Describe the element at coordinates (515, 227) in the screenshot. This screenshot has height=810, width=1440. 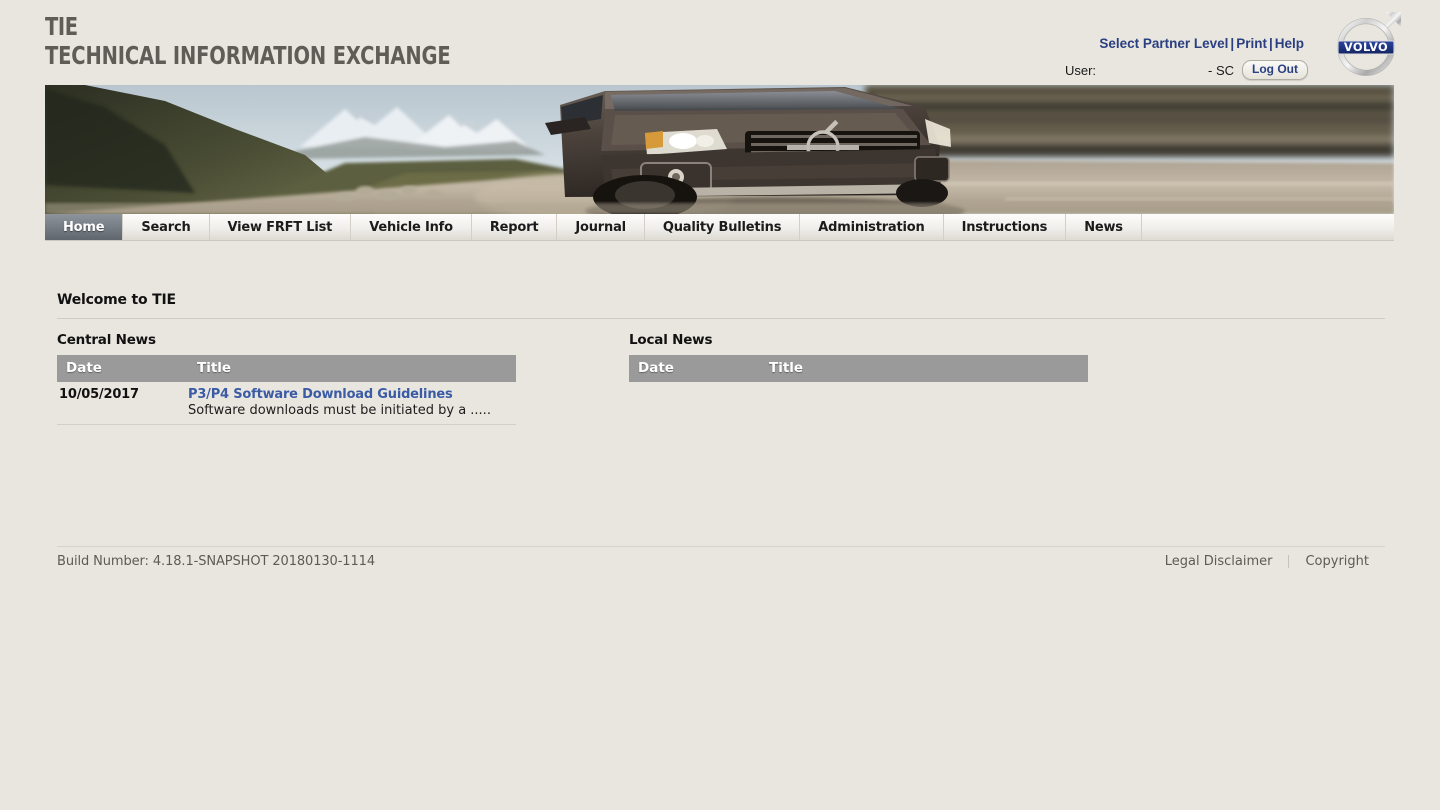
I see `nav-tab-report: Report` at that location.